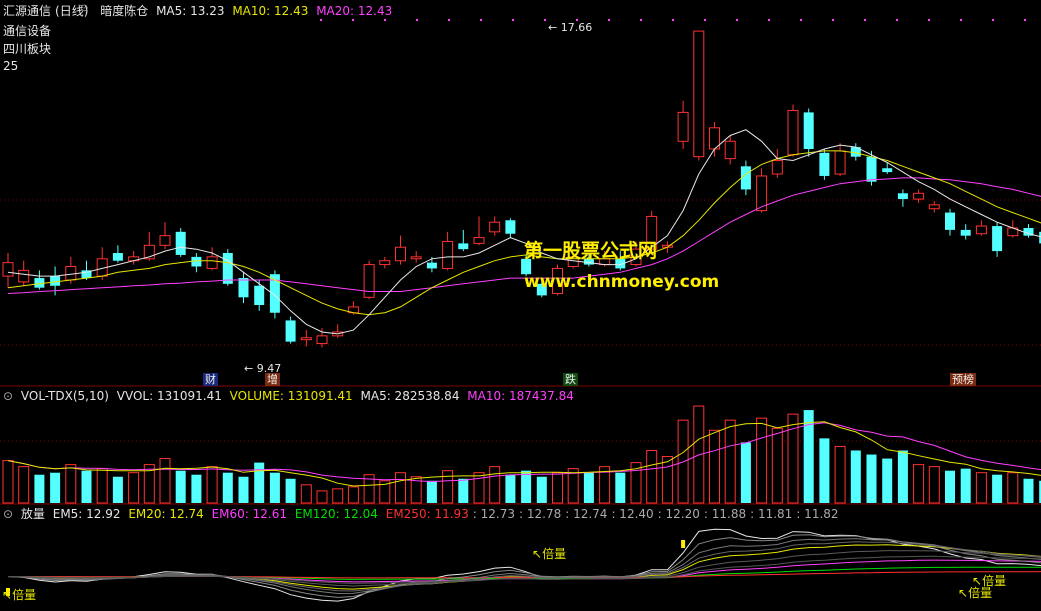  I want to click on em20-readout: EM20: 12.74, so click(166, 514).